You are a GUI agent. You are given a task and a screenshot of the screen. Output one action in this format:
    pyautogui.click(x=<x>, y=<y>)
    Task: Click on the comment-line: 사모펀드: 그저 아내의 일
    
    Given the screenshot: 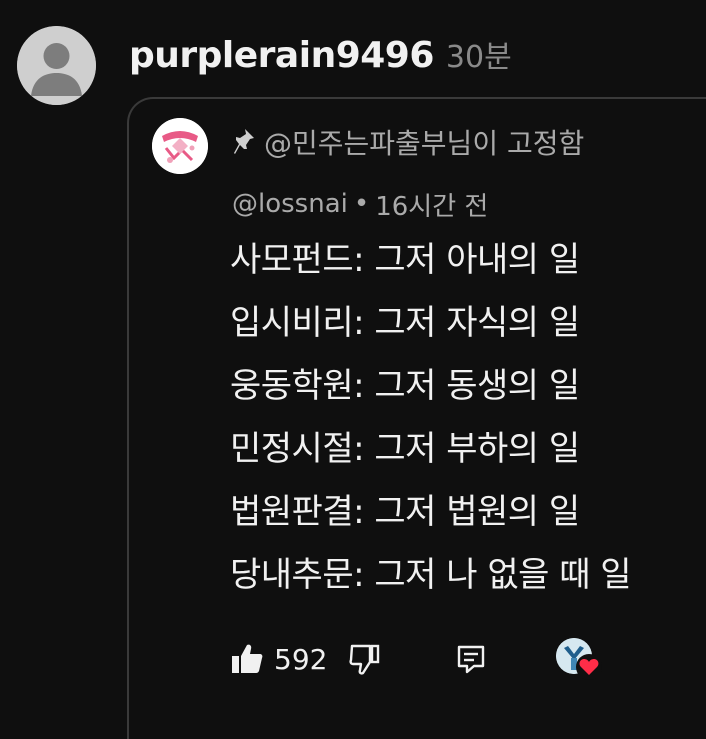 What is the action you would take?
    pyautogui.click(x=405, y=260)
    